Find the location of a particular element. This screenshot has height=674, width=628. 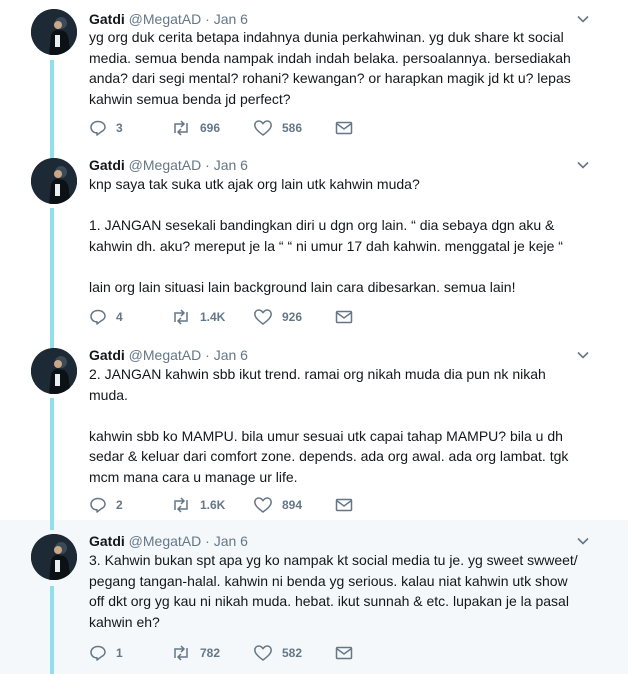

reply-button: 3 is located at coordinates (130, 128).